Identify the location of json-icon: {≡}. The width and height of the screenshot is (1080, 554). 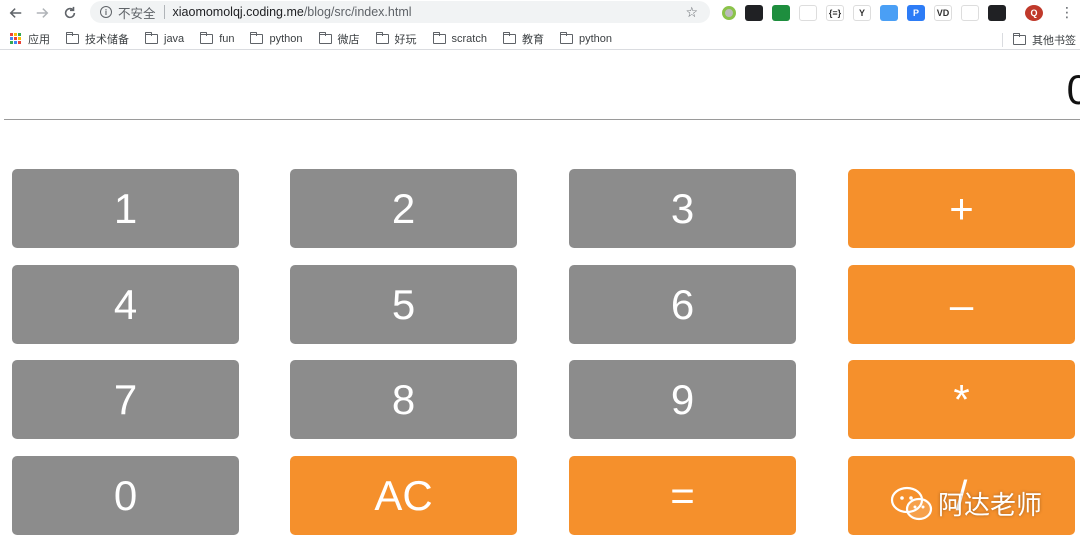
(835, 13).